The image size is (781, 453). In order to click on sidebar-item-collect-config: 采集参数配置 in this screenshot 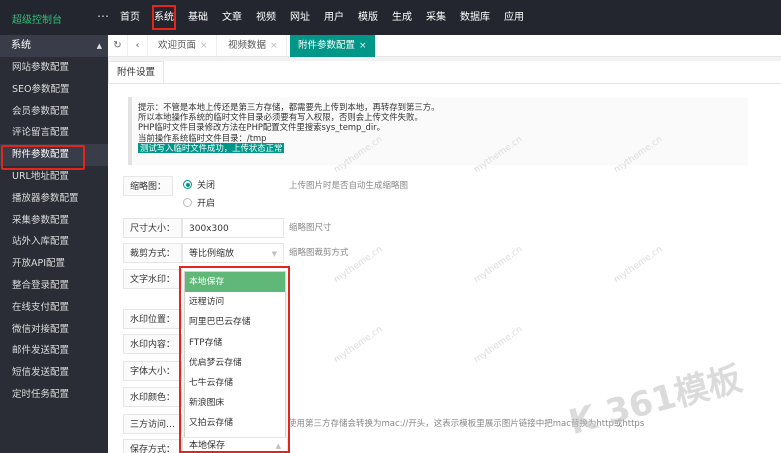, I will do `click(54, 221)`.